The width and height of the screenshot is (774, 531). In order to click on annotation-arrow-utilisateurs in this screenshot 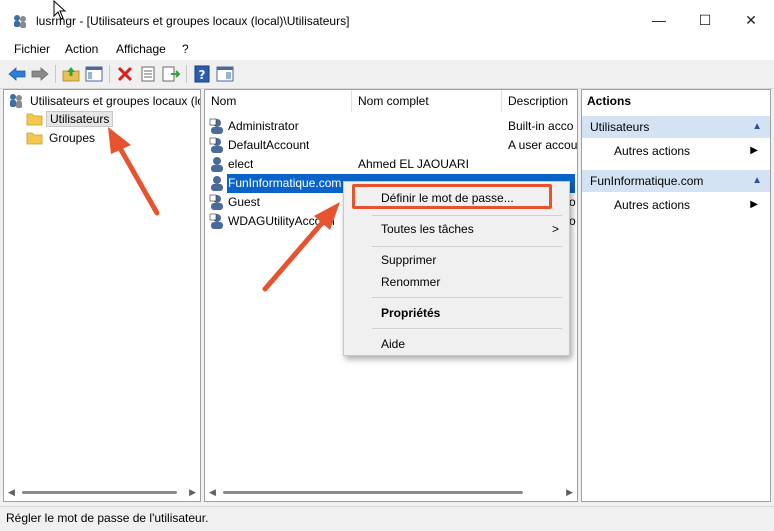, I will do `click(138, 180)`.